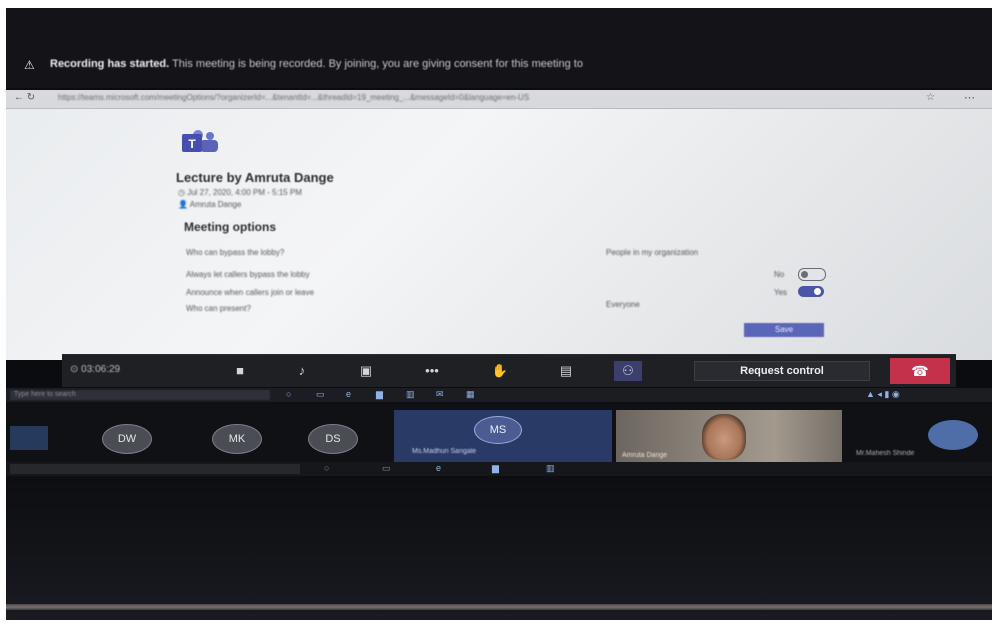 Image resolution: width=996 pixels, height=628 pixels. Describe the element at coordinates (724, 437) in the screenshot. I see `presenter-video` at that location.